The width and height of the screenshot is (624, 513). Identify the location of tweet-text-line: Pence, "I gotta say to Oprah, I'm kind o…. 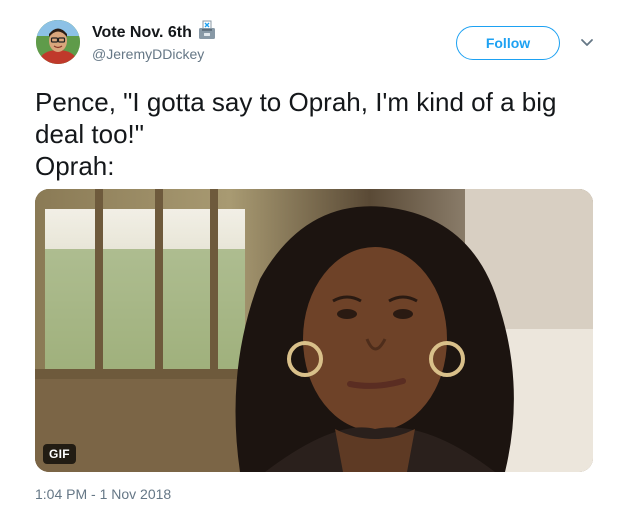
(296, 102).